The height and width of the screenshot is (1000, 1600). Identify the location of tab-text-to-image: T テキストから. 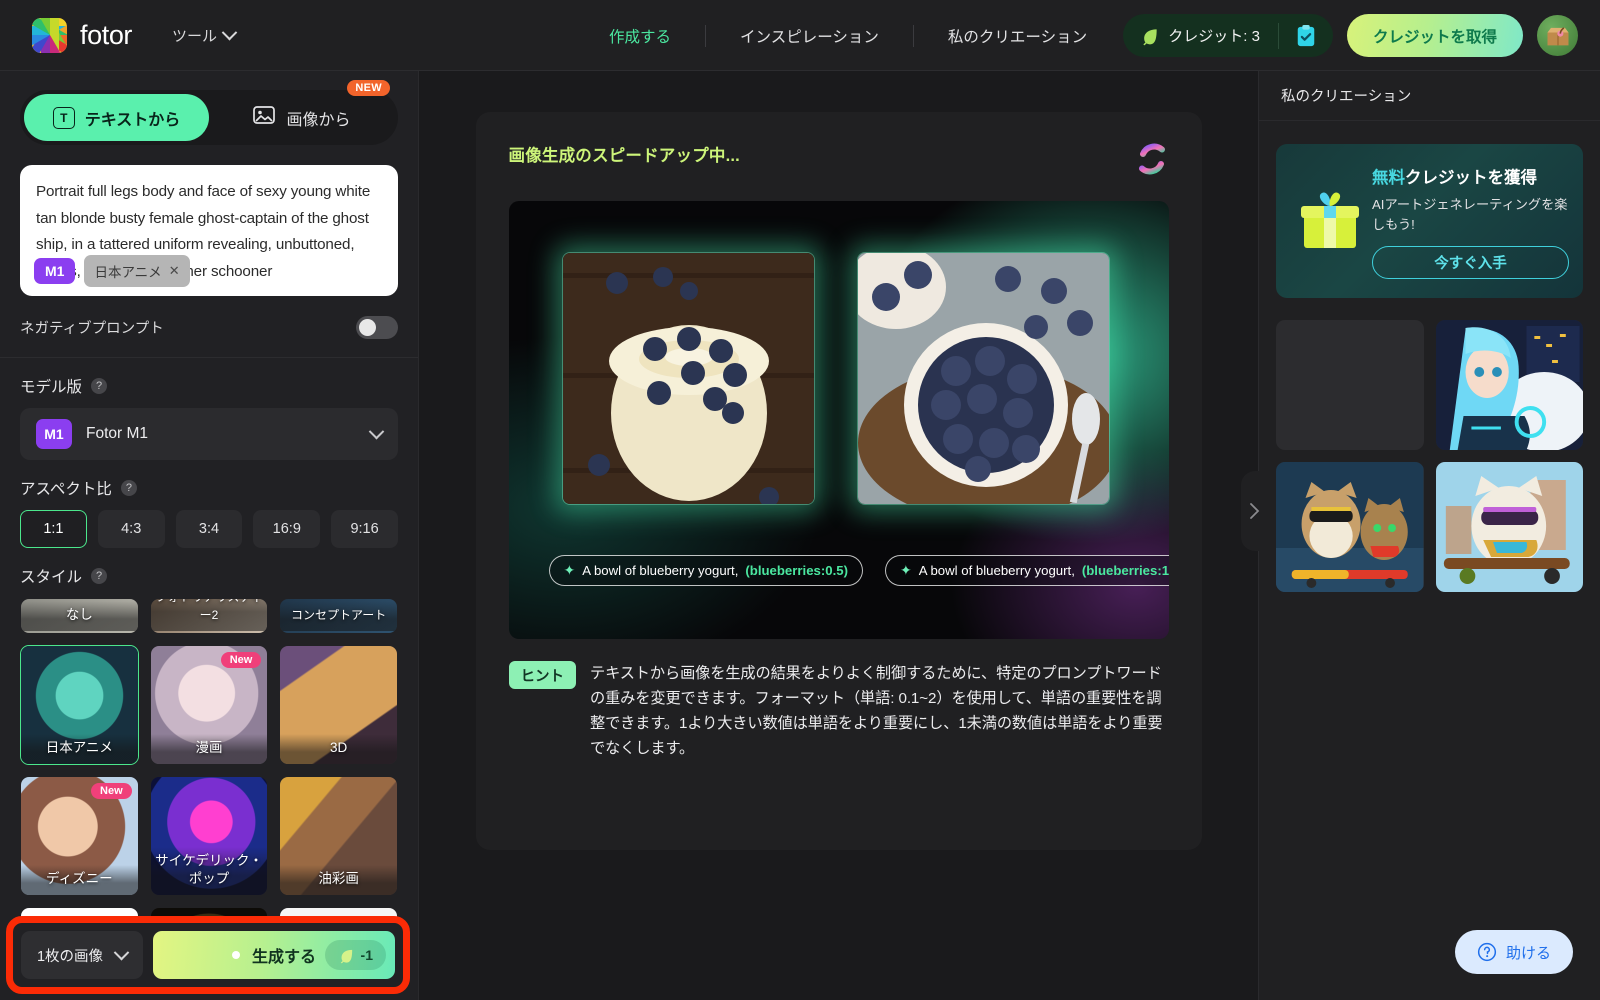
(116, 117).